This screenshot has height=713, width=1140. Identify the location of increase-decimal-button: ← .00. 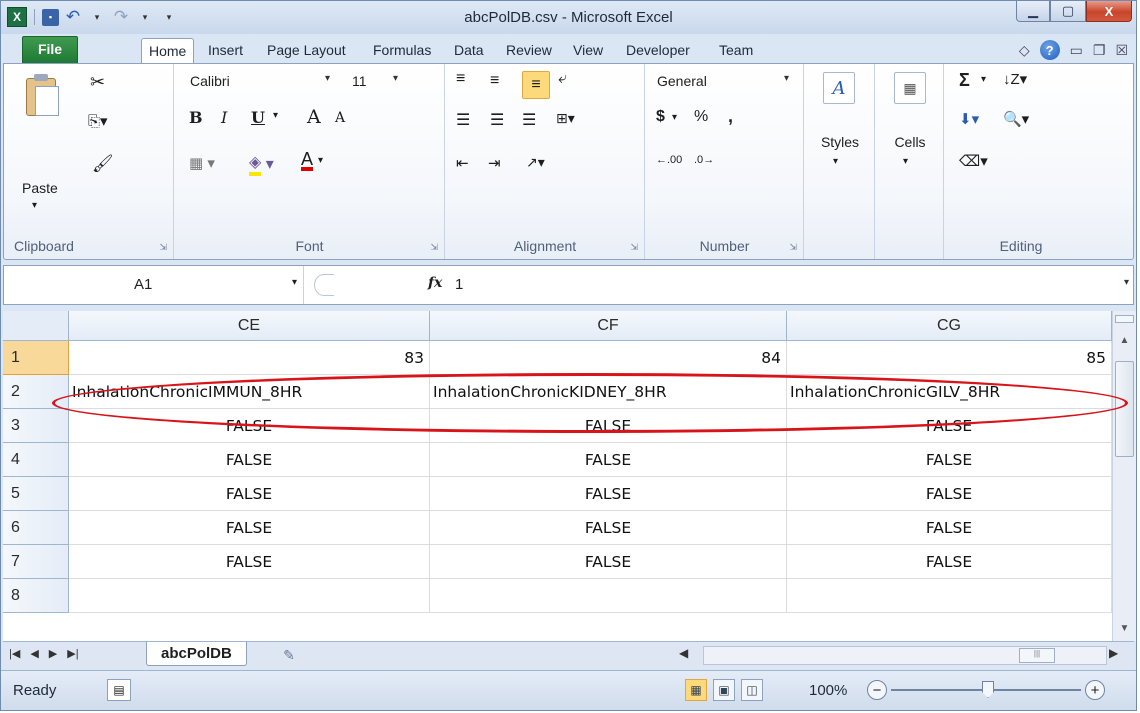
(669, 160).